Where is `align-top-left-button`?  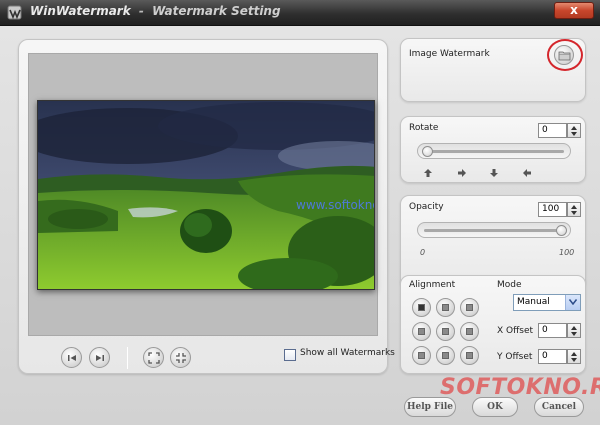
align-top-left-button is located at coordinates (421, 307).